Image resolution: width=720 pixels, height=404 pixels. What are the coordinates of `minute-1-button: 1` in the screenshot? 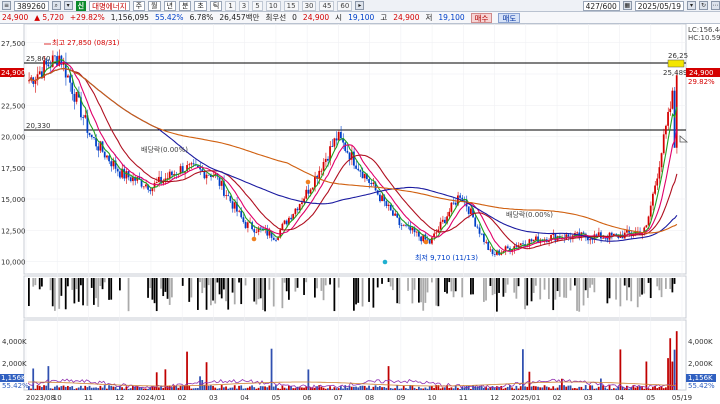 It's located at (230, 5).